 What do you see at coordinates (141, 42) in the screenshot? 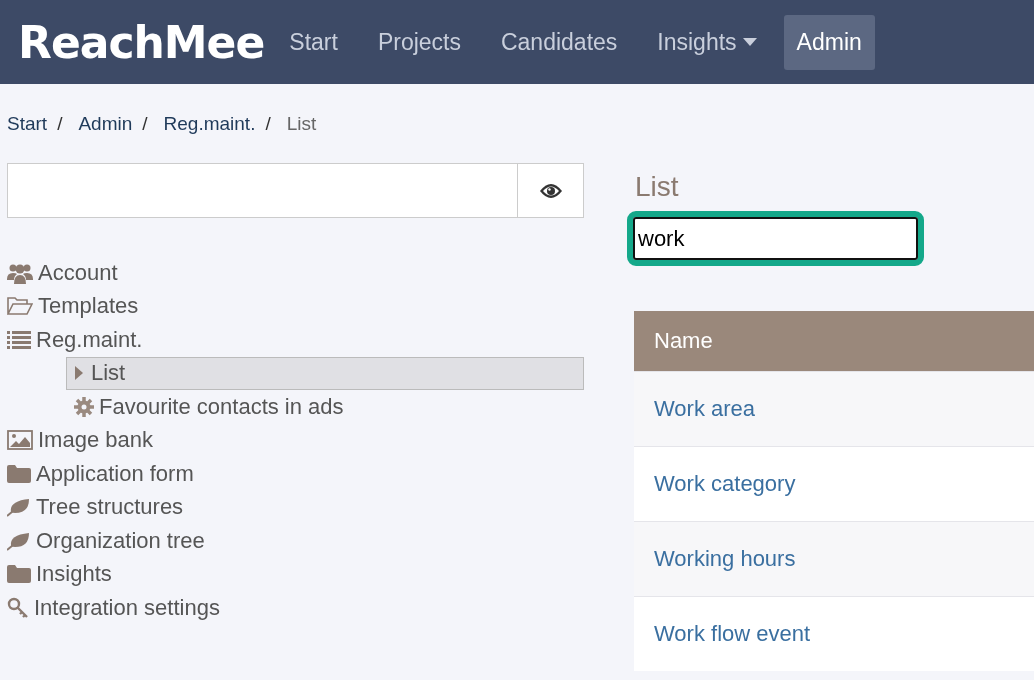
I see `logo: ReachMee` at bounding box center [141, 42].